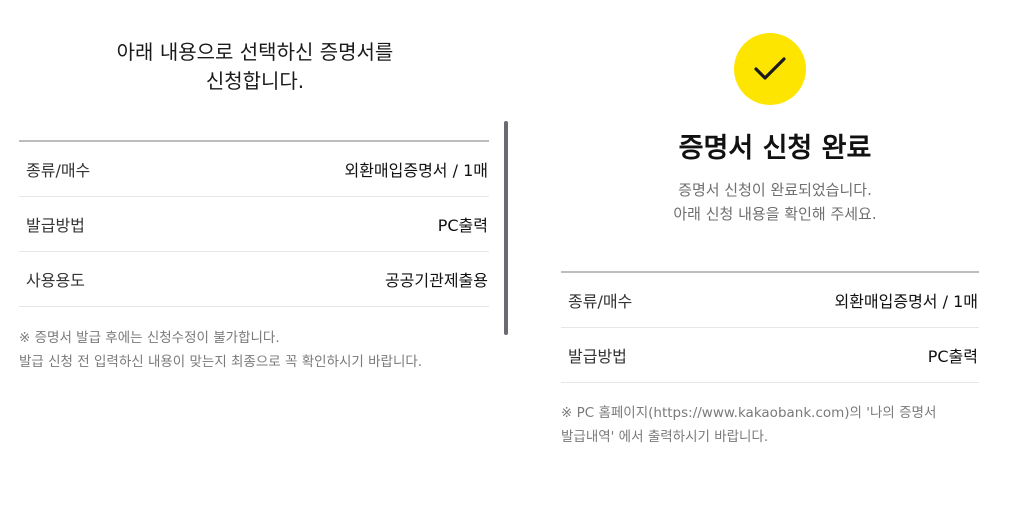 The width and height of the screenshot is (1018, 522). I want to click on check-icon, so click(770, 68).